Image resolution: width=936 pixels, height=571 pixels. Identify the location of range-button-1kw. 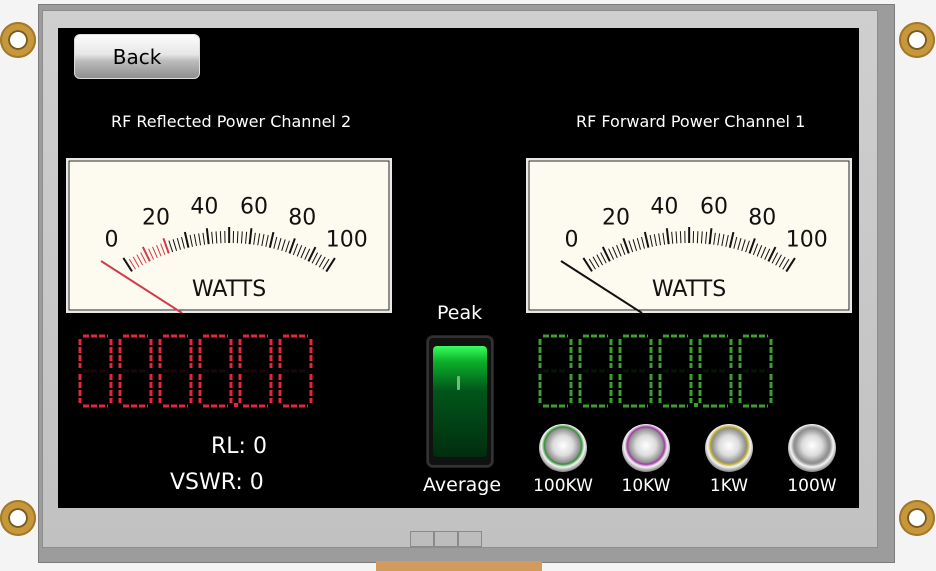
(729, 448).